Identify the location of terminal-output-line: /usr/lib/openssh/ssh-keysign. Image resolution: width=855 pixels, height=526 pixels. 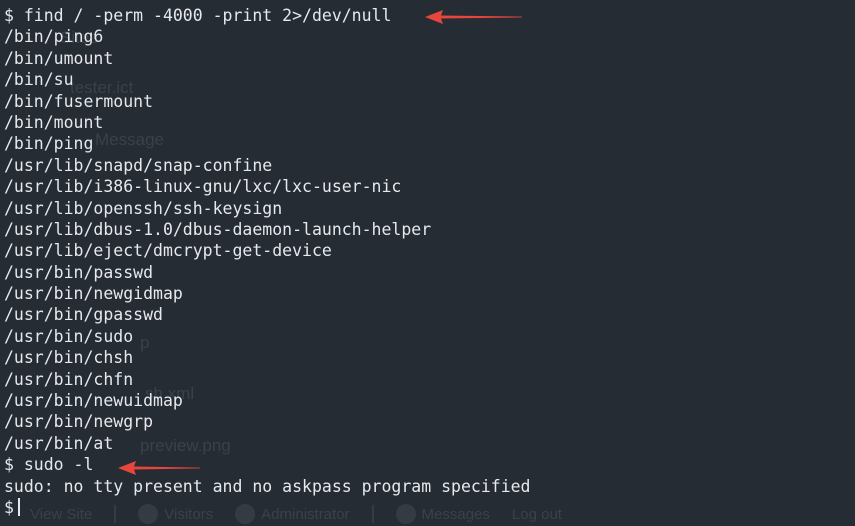
(143, 208).